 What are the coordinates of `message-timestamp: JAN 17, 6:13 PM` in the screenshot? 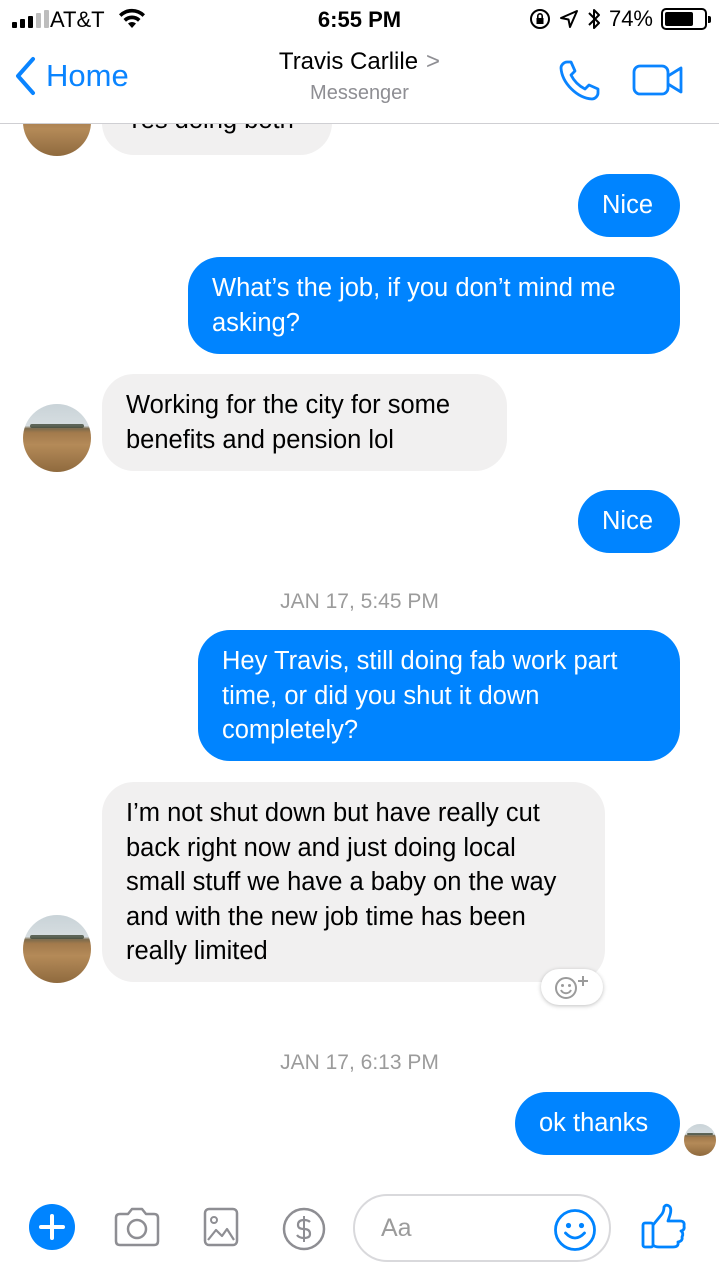 It's located at (359, 1062).